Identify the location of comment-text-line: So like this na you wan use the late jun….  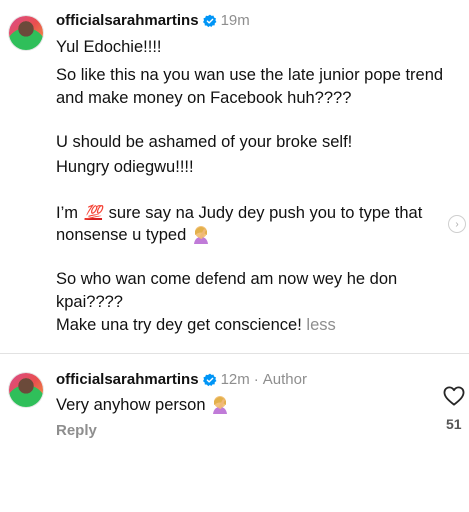
(250, 75).